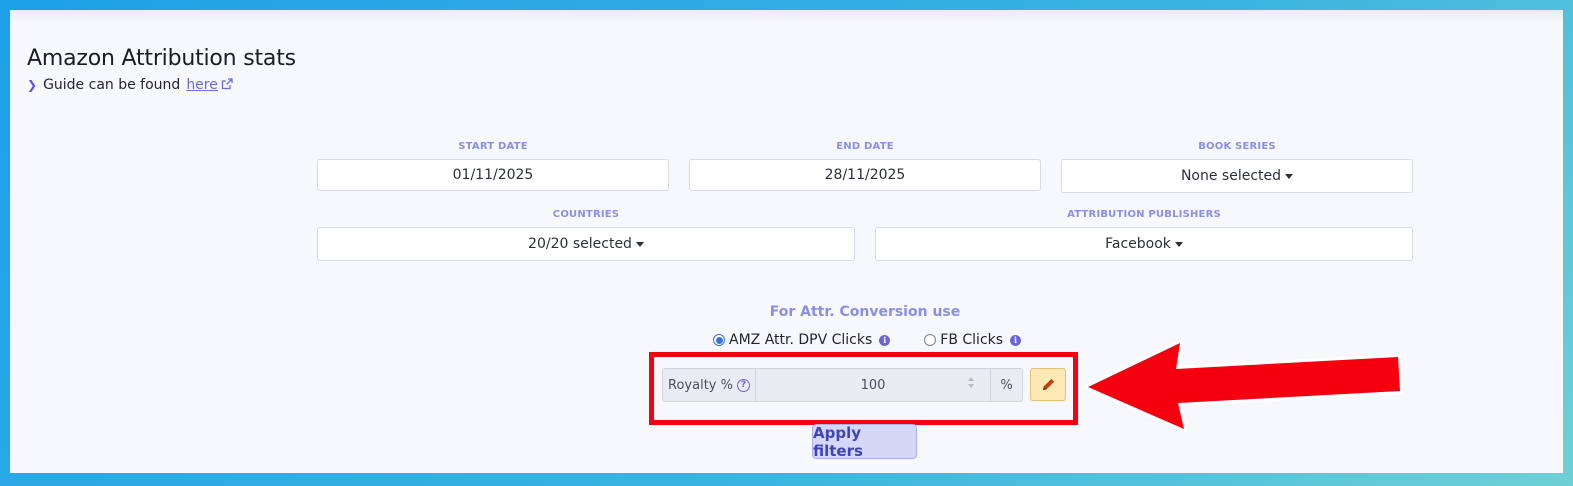 The width and height of the screenshot is (1573, 486). I want to click on publishers-value: Facebook, so click(1138, 244).